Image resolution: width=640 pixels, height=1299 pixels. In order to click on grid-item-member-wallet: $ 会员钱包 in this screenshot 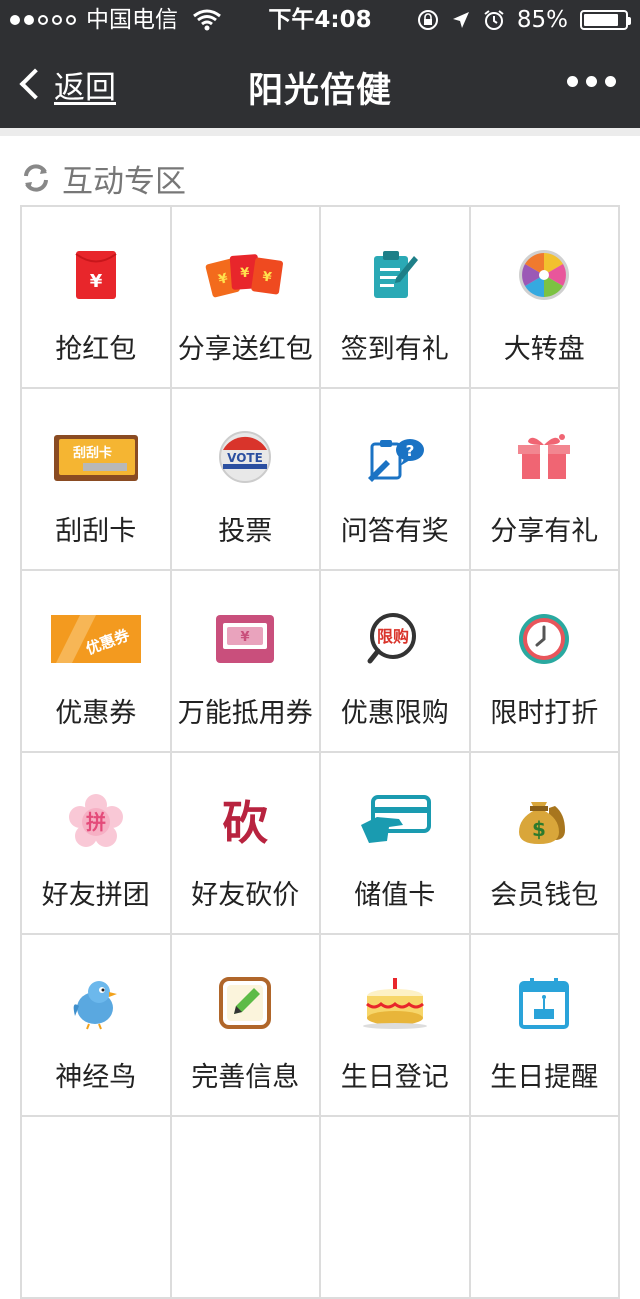, I will do `click(545, 844)`.